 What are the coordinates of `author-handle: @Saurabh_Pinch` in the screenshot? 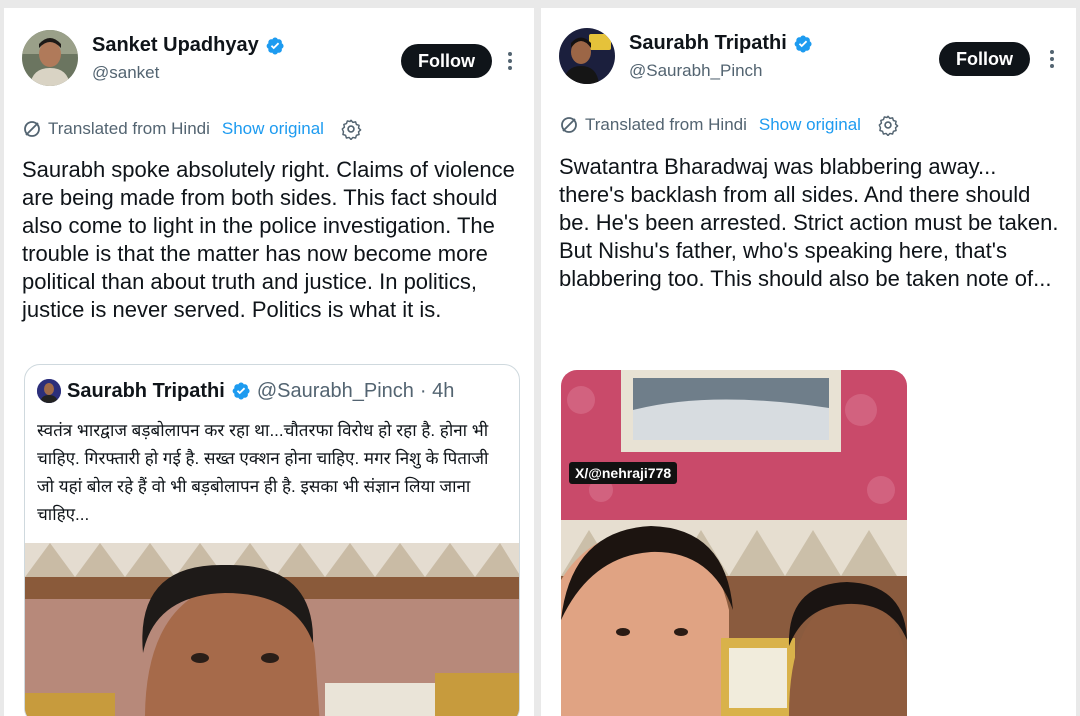 It's located at (721, 71).